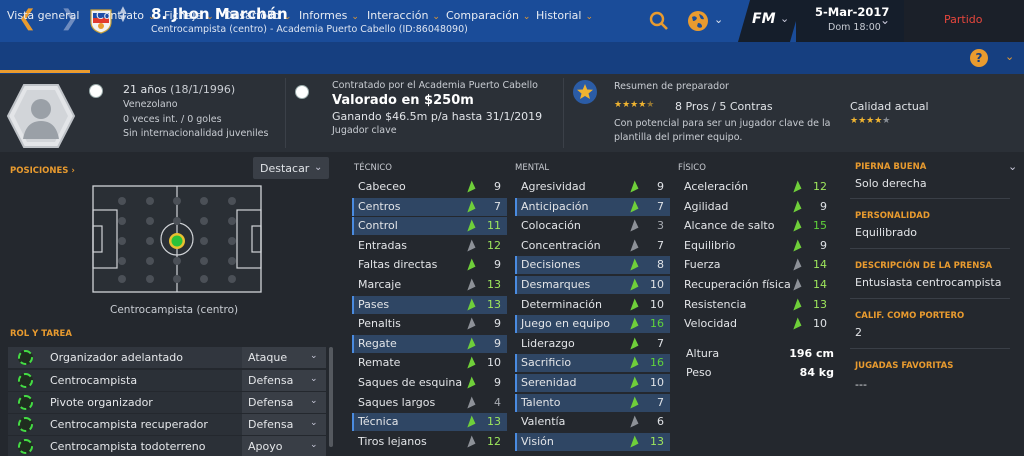 The image size is (1024, 456). Describe the element at coordinates (429, 343) in the screenshot. I see `attribute-row: Regate 9` at that location.